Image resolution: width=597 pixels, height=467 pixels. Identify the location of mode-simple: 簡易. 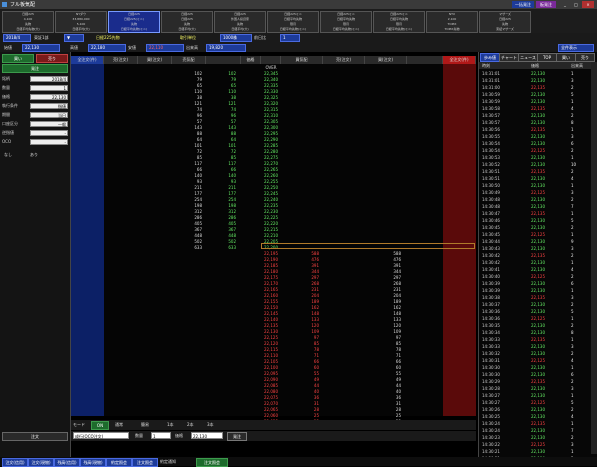
(145, 425).